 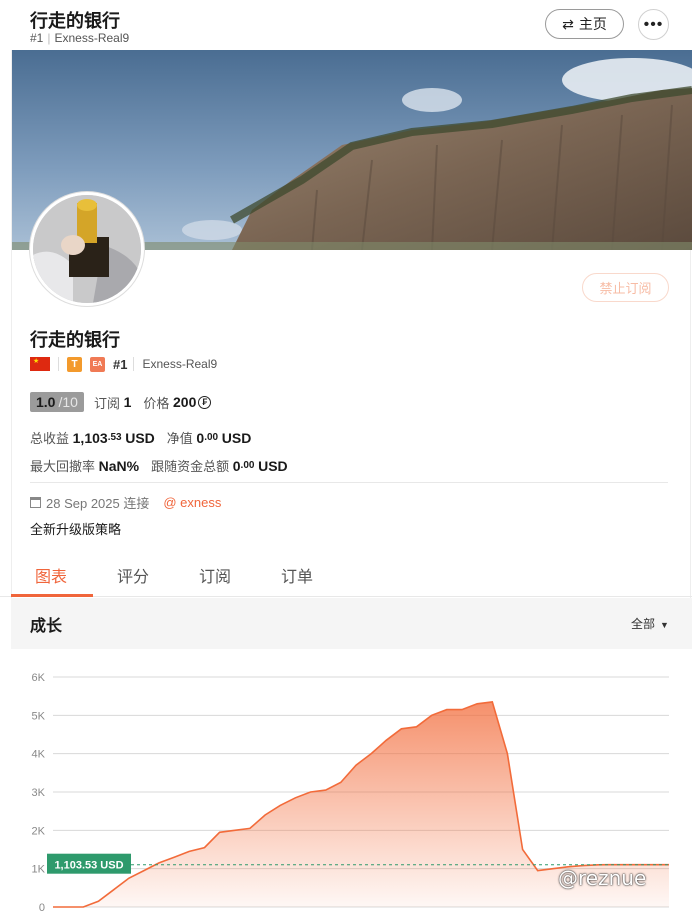 What do you see at coordinates (121, 402) in the screenshot?
I see `score-row: 1.0/10 订阅 1 价格 200 ₣` at bounding box center [121, 402].